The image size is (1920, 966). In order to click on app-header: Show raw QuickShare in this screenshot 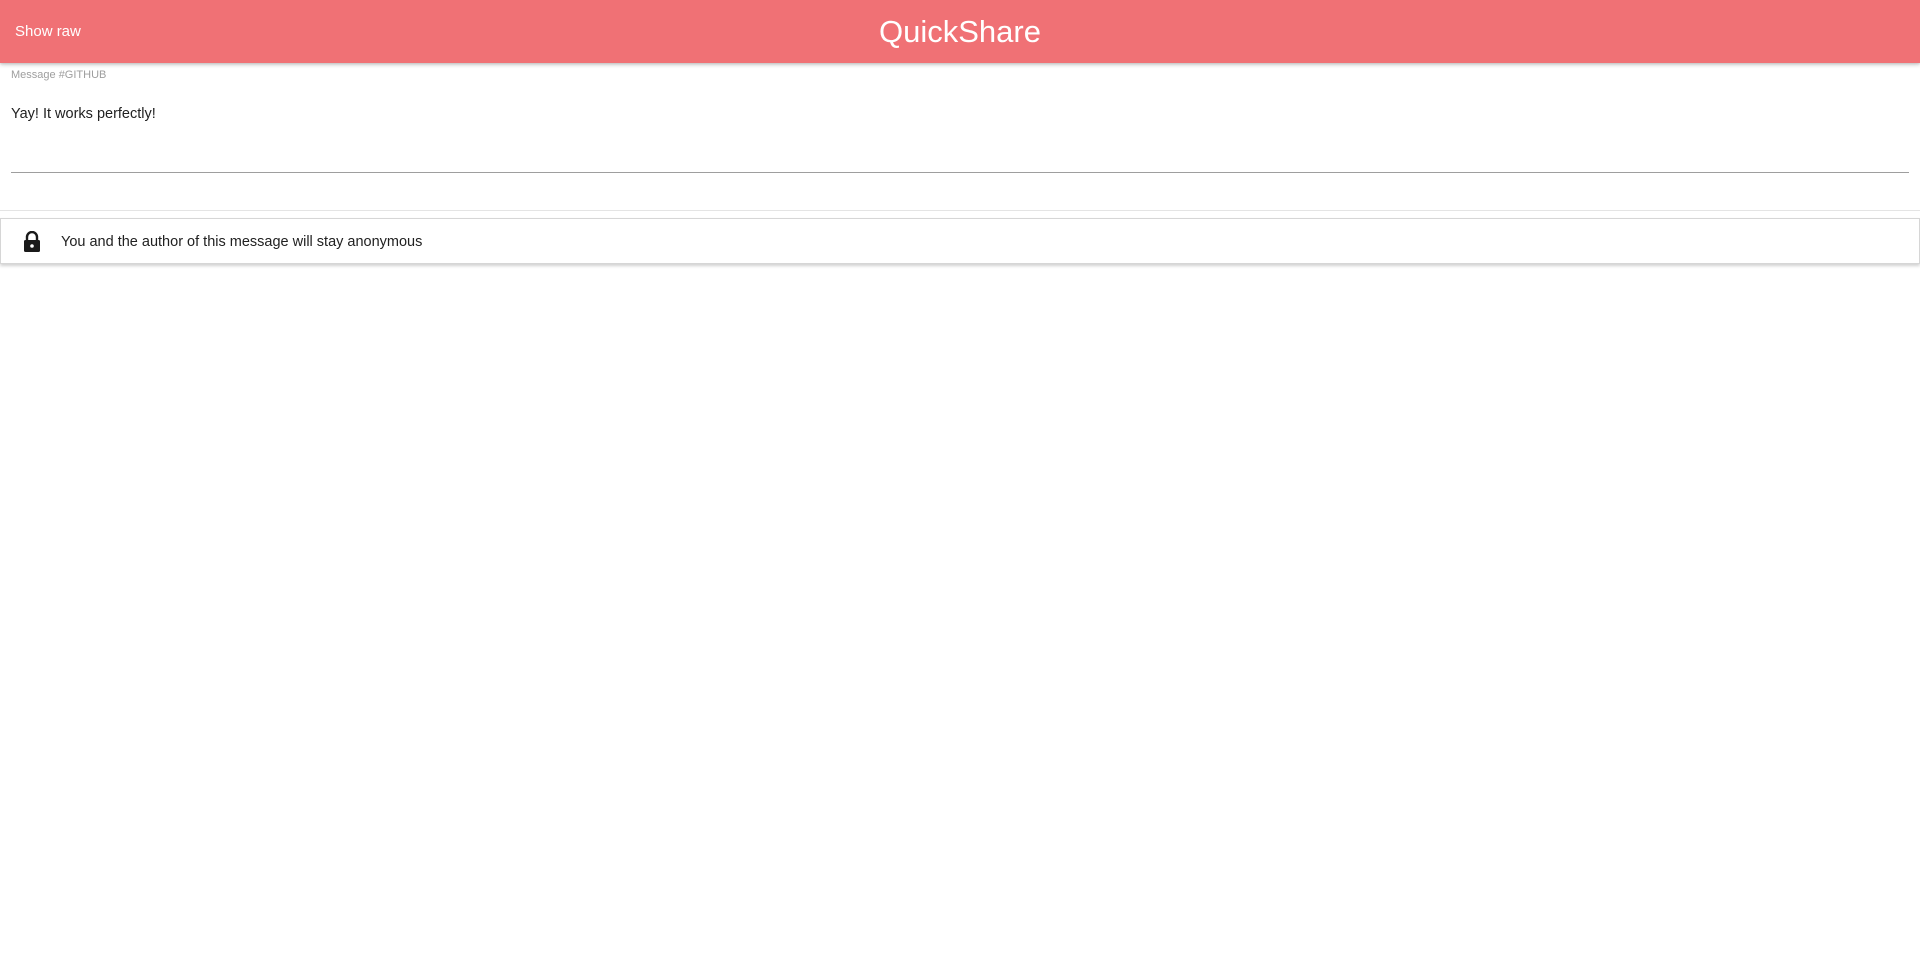, I will do `click(960, 31)`.